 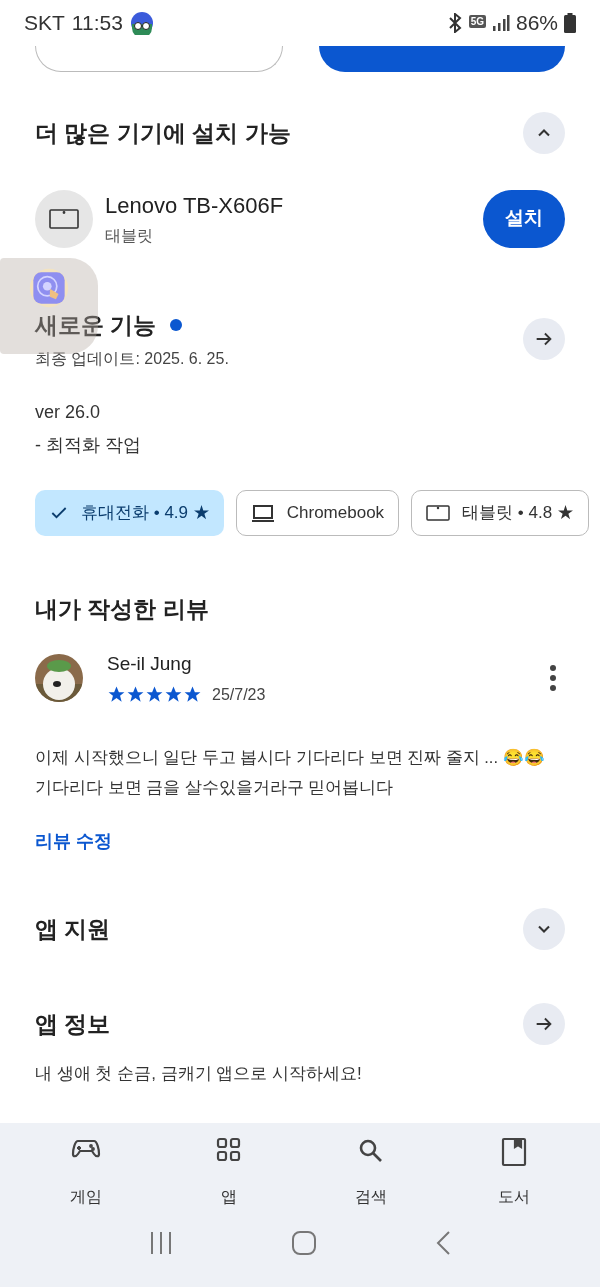 I want to click on book-icon, so click(x=513, y=1152).